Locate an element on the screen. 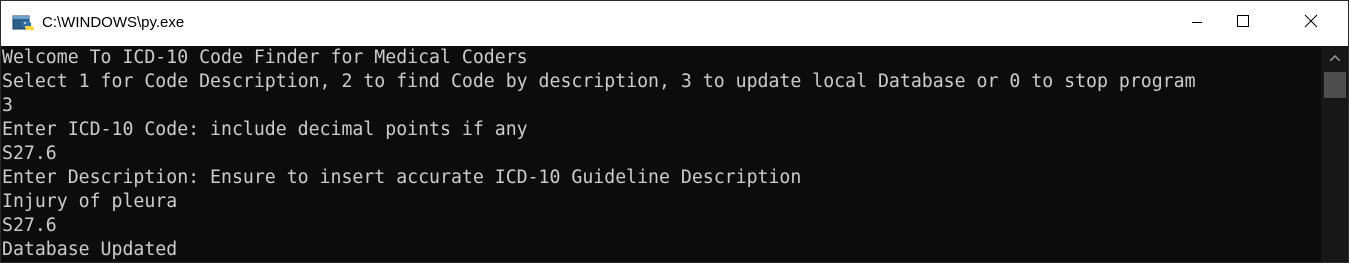 This screenshot has width=1349, height=263. maximize-icon is located at coordinates (1243, 23).